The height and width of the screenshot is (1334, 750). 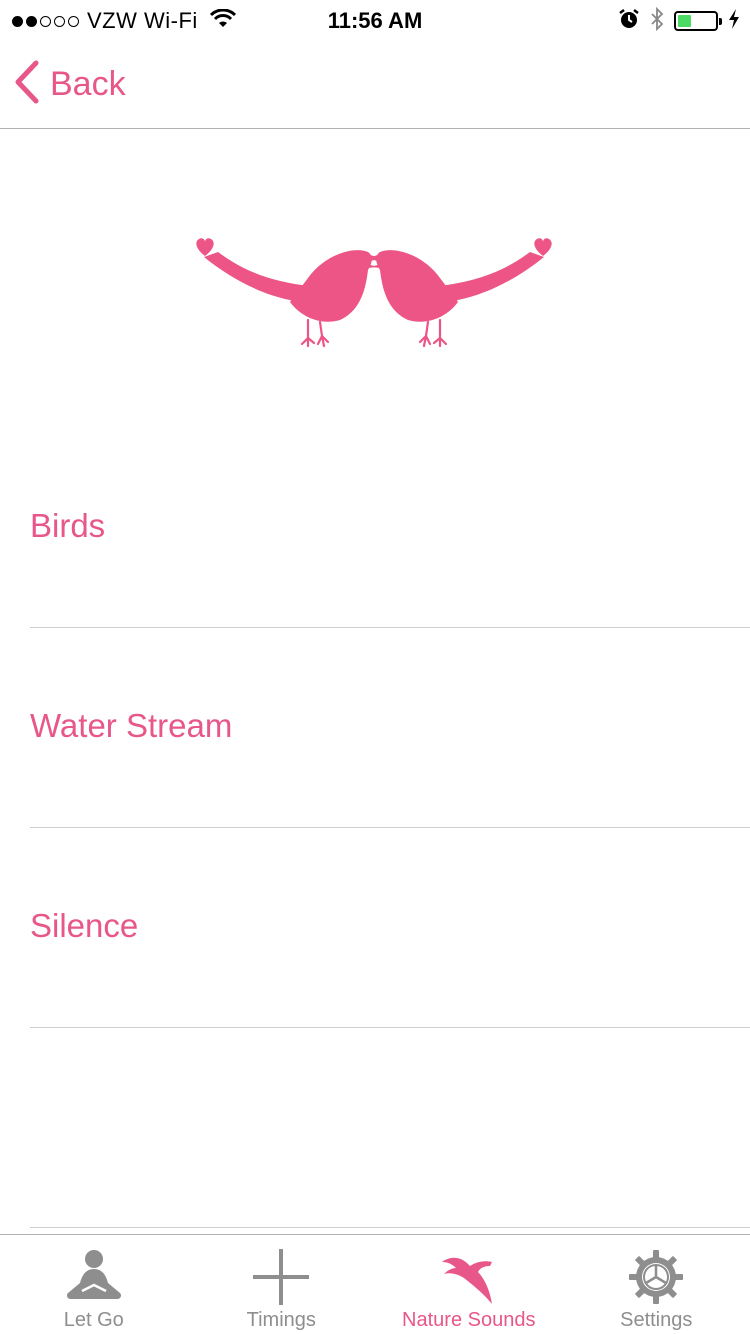 What do you see at coordinates (94, 1277) in the screenshot?
I see `meditation-icon` at bounding box center [94, 1277].